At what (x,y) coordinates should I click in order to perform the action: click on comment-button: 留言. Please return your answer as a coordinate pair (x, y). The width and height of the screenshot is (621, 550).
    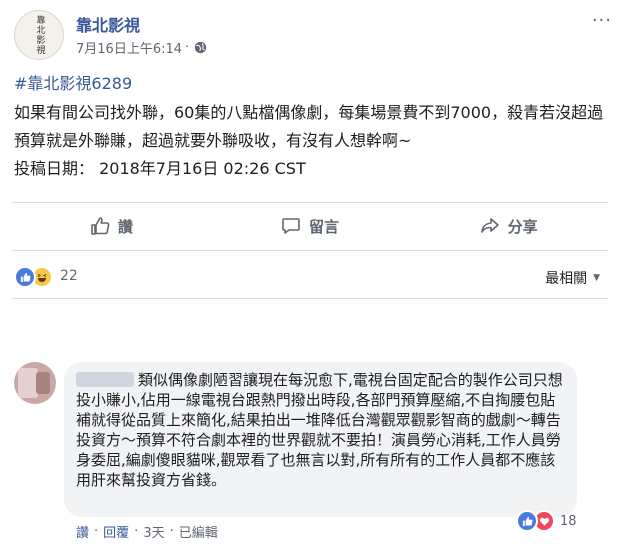
    Looking at the image, I should click on (310, 226).